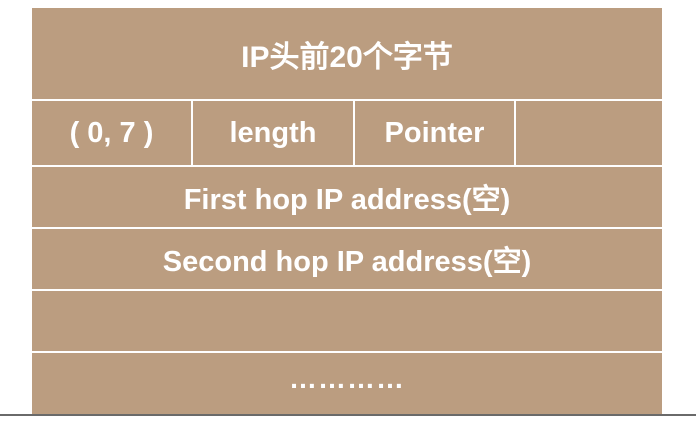  Describe the element at coordinates (347, 262) in the screenshot. I see `second-hop-label: Second hop IP address(空)` at that location.